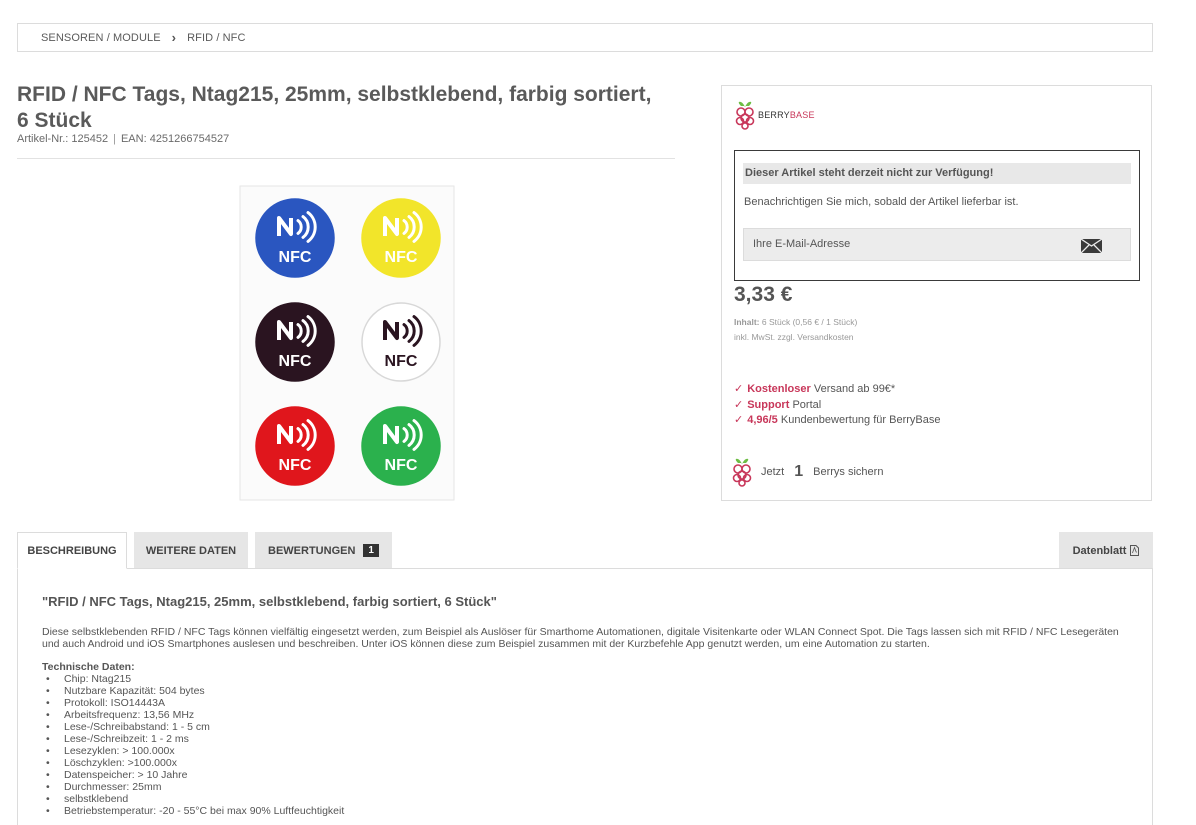 The image size is (1196, 825). What do you see at coordinates (175, 139) in the screenshot?
I see `ean-number: EAN: 4251266754527` at bounding box center [175, 139].